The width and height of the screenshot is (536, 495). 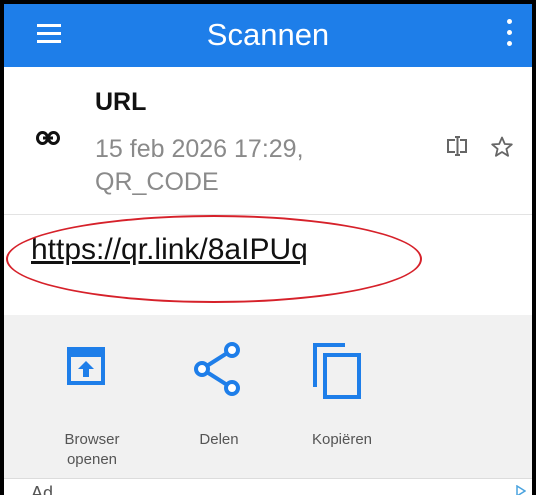 I want to click on scan-meta: 15 feb 2026 17:29, QR_CODE, so click(x=235, y=166).